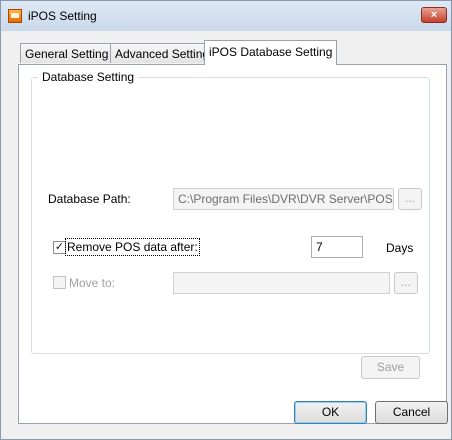 The height and width of the screenshot is (440, 452). Describe the element at coordinates (92, 283) in the screenshot. I see `move-to-label: Move to:` at that location.